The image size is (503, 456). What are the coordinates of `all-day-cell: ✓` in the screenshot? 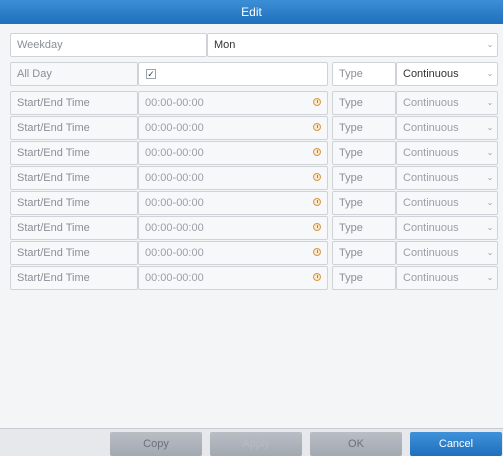 It's located at (233, 74).